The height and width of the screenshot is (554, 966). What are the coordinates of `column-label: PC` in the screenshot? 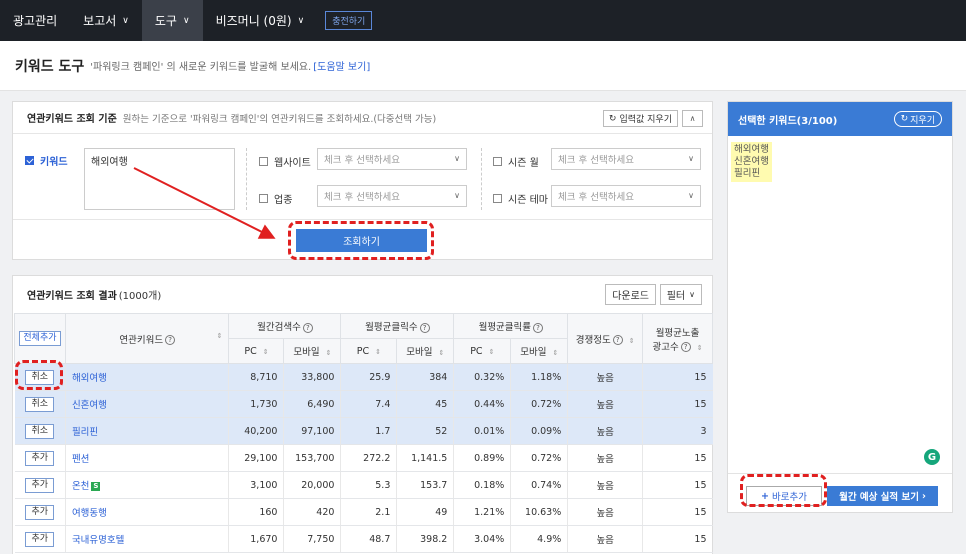 It's located at (250, 351).